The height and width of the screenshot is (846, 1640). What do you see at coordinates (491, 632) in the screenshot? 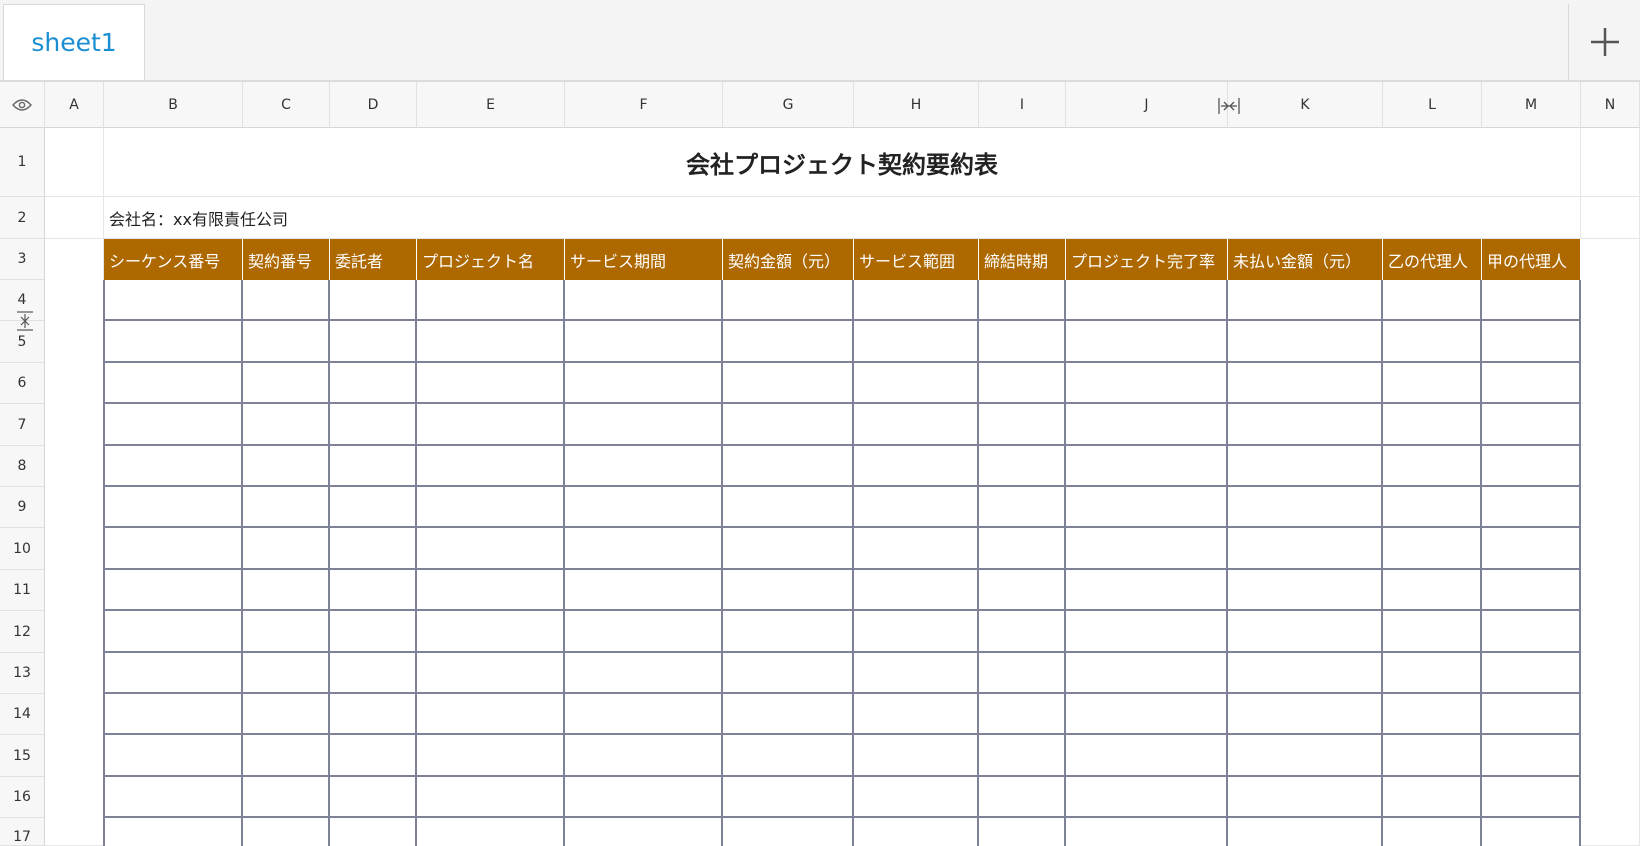
I see `cell-e12` at bounding box center [491, 632].